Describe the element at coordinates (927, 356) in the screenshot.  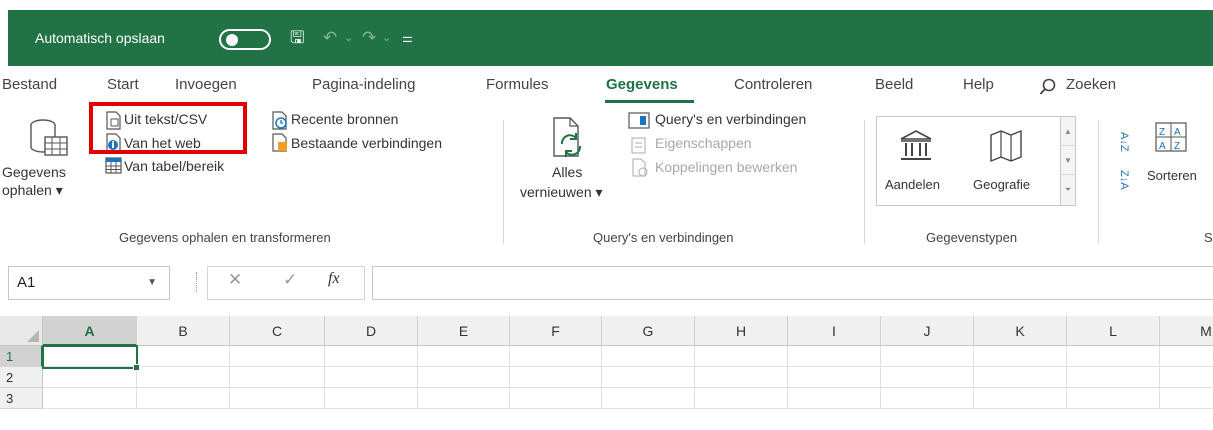
I see `cell-j1` at that location.